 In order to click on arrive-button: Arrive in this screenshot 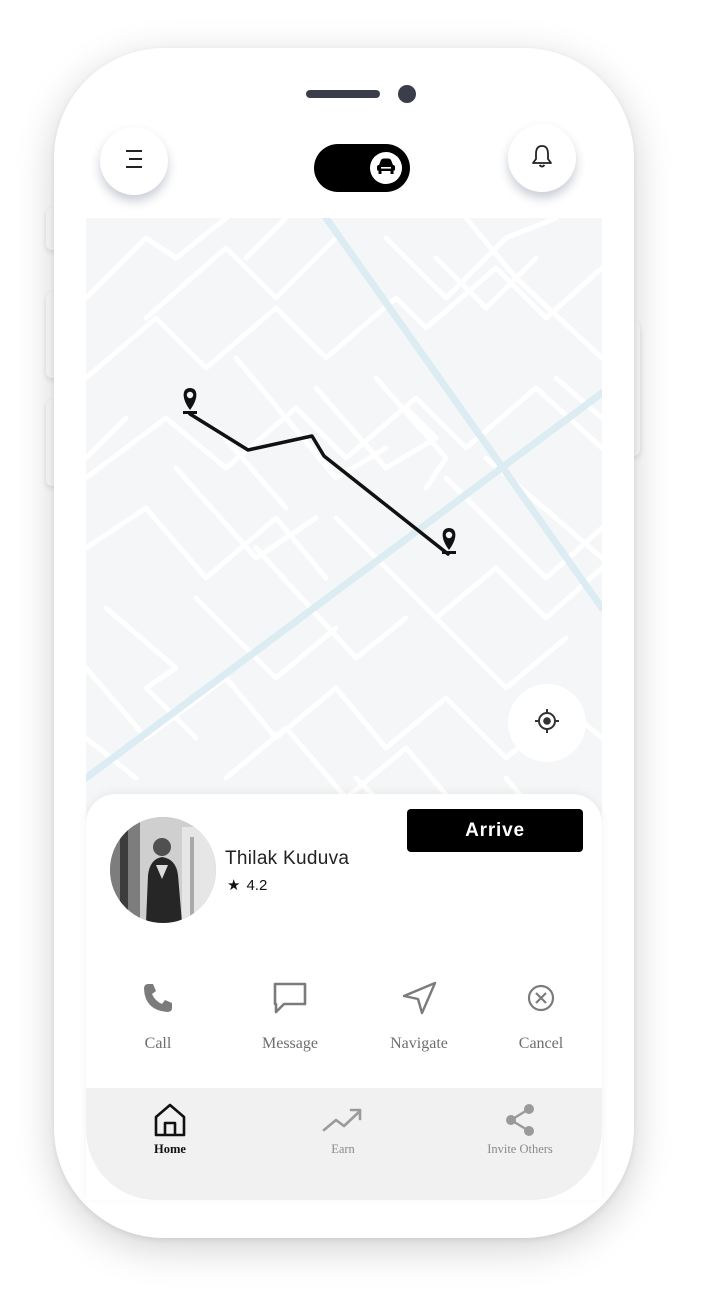, I will do `click(495, 830)`.